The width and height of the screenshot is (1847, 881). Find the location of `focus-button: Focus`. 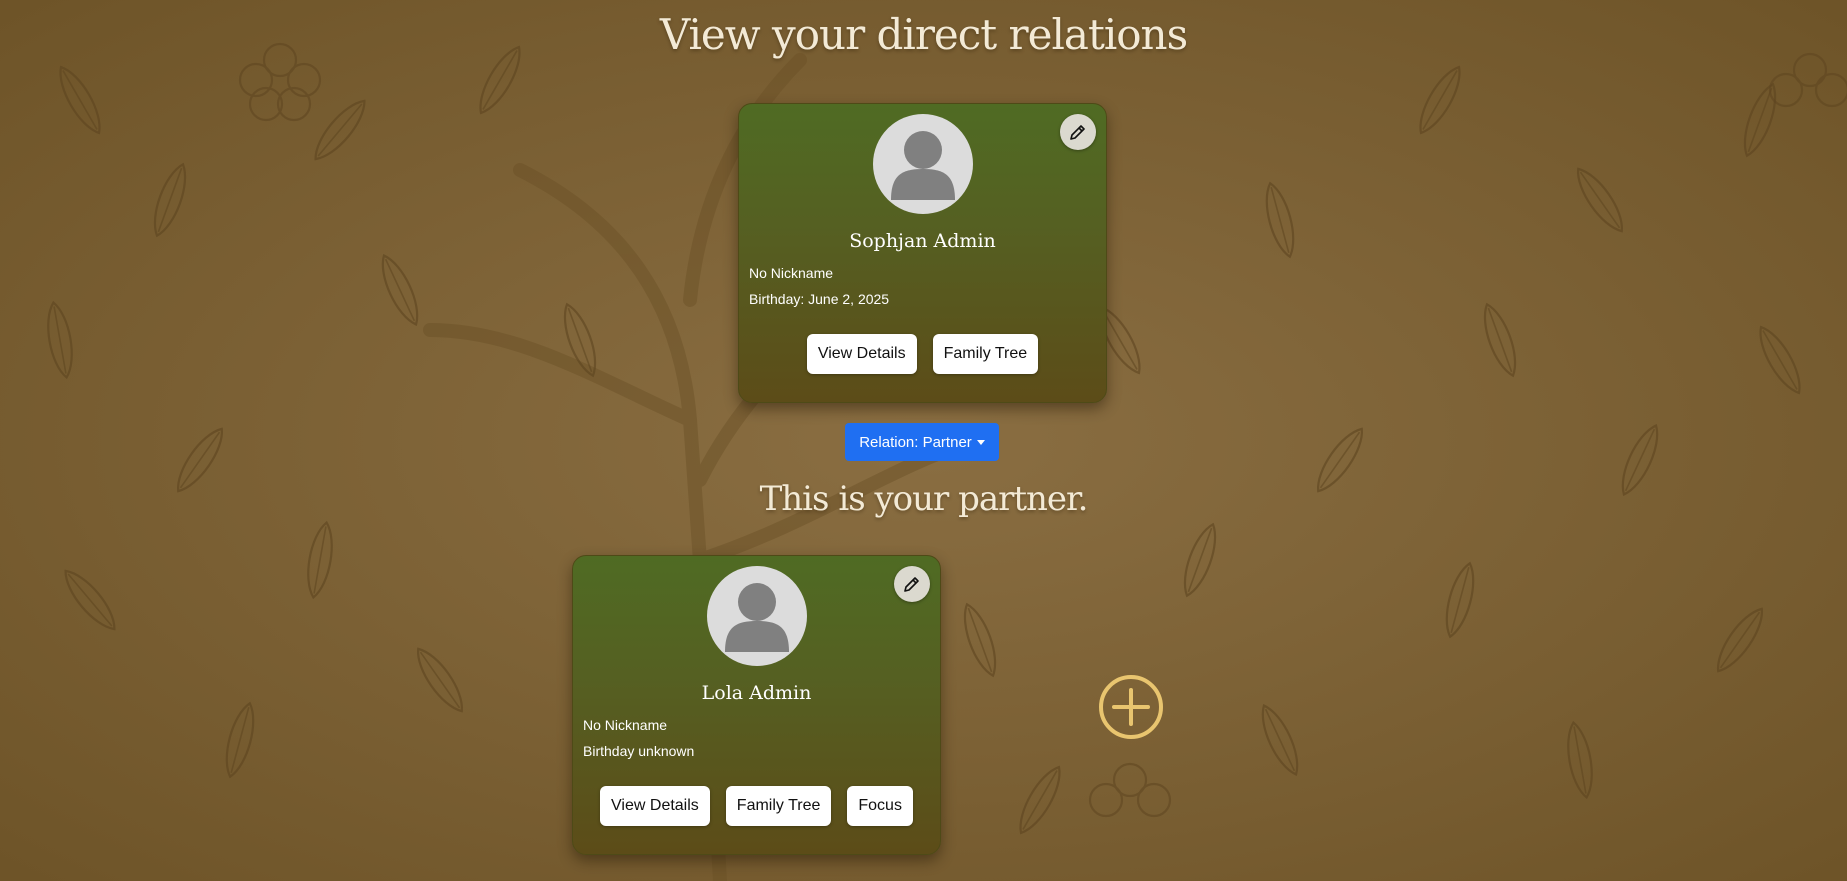

focus-button: Focus is located at coordinates (880, 806).